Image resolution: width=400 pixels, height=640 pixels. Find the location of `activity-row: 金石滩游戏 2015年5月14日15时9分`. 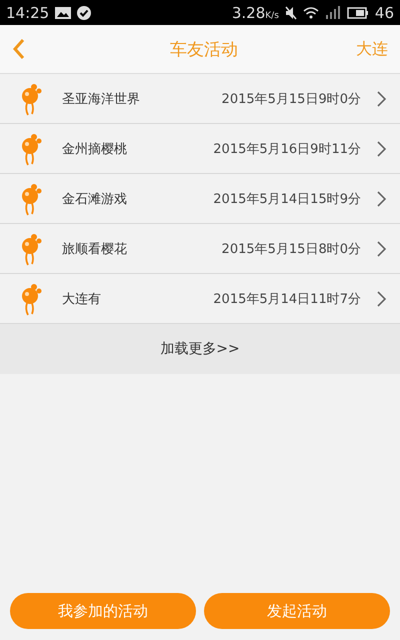

activity-row: 金石滩游戏 2015年5月14日15时9分 is located at coordinates (200, 199).